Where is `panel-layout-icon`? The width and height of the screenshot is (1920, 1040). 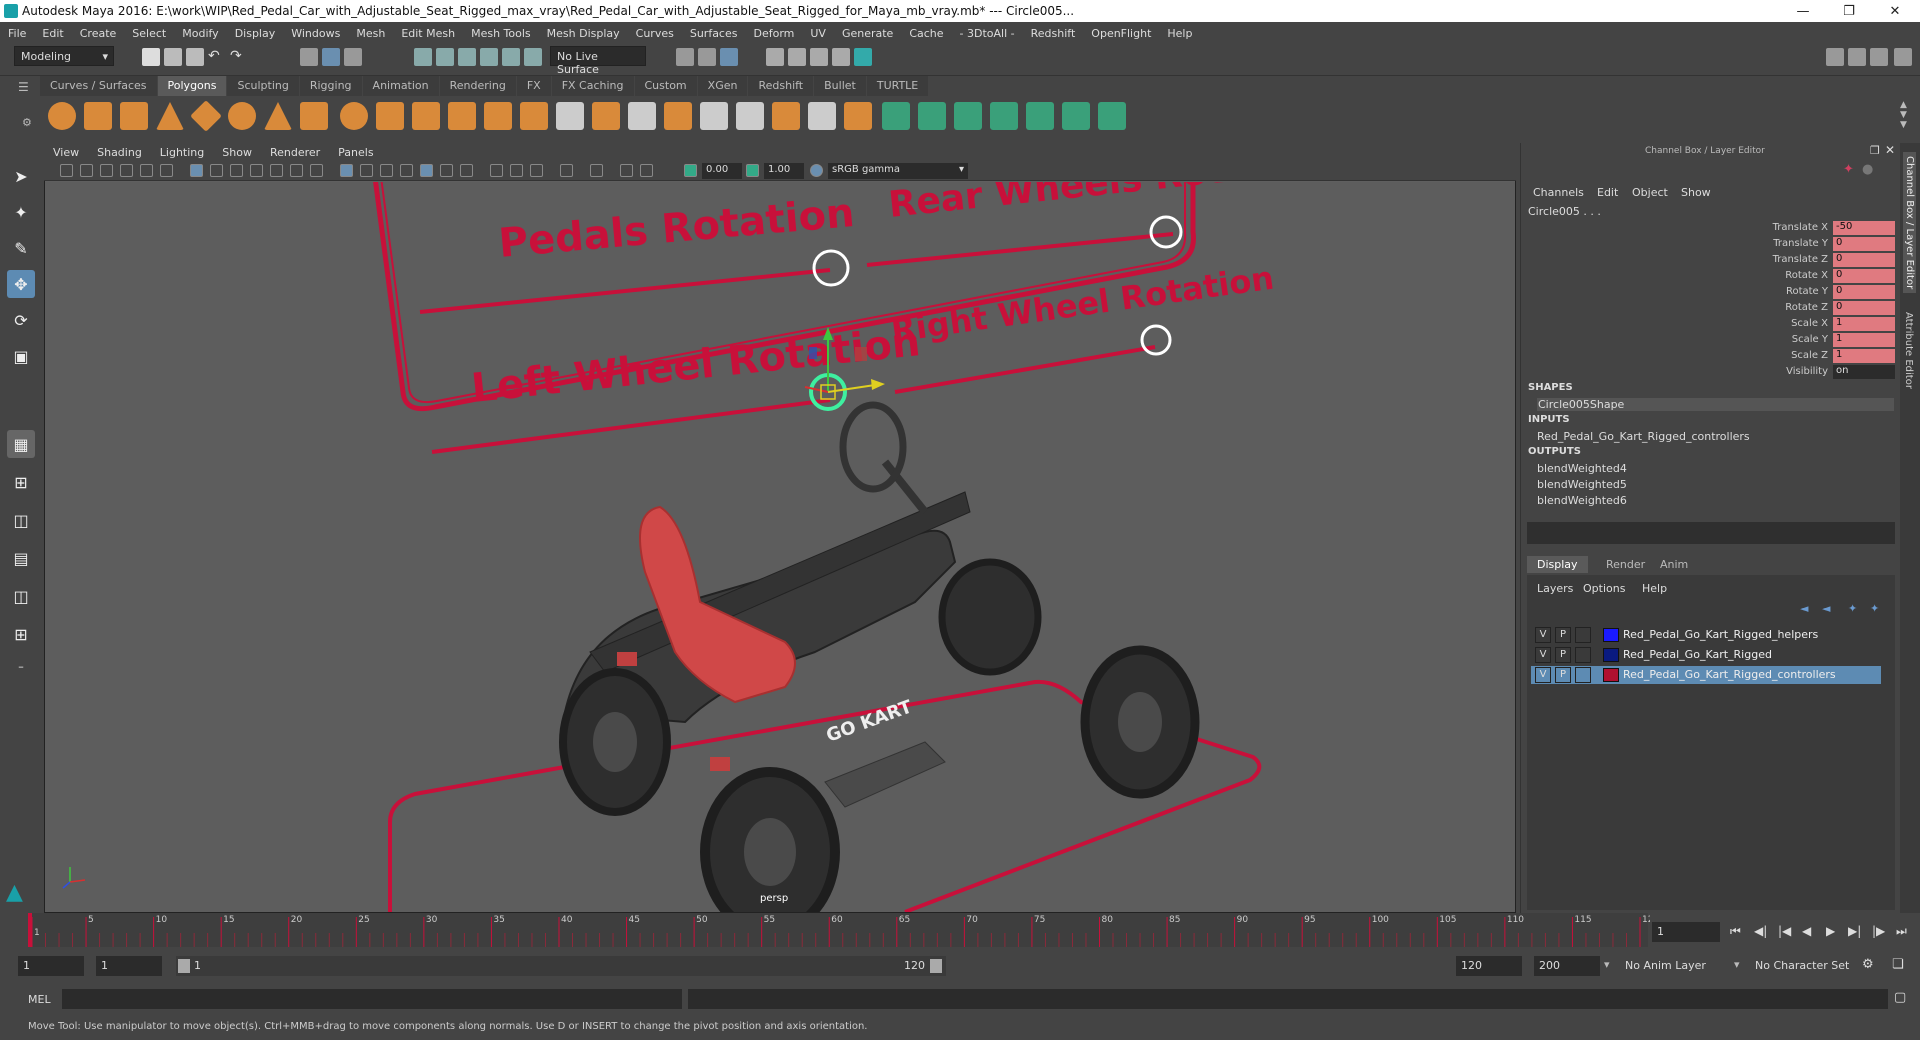
panel-layout-icon is located at coordinates (1879, 57).